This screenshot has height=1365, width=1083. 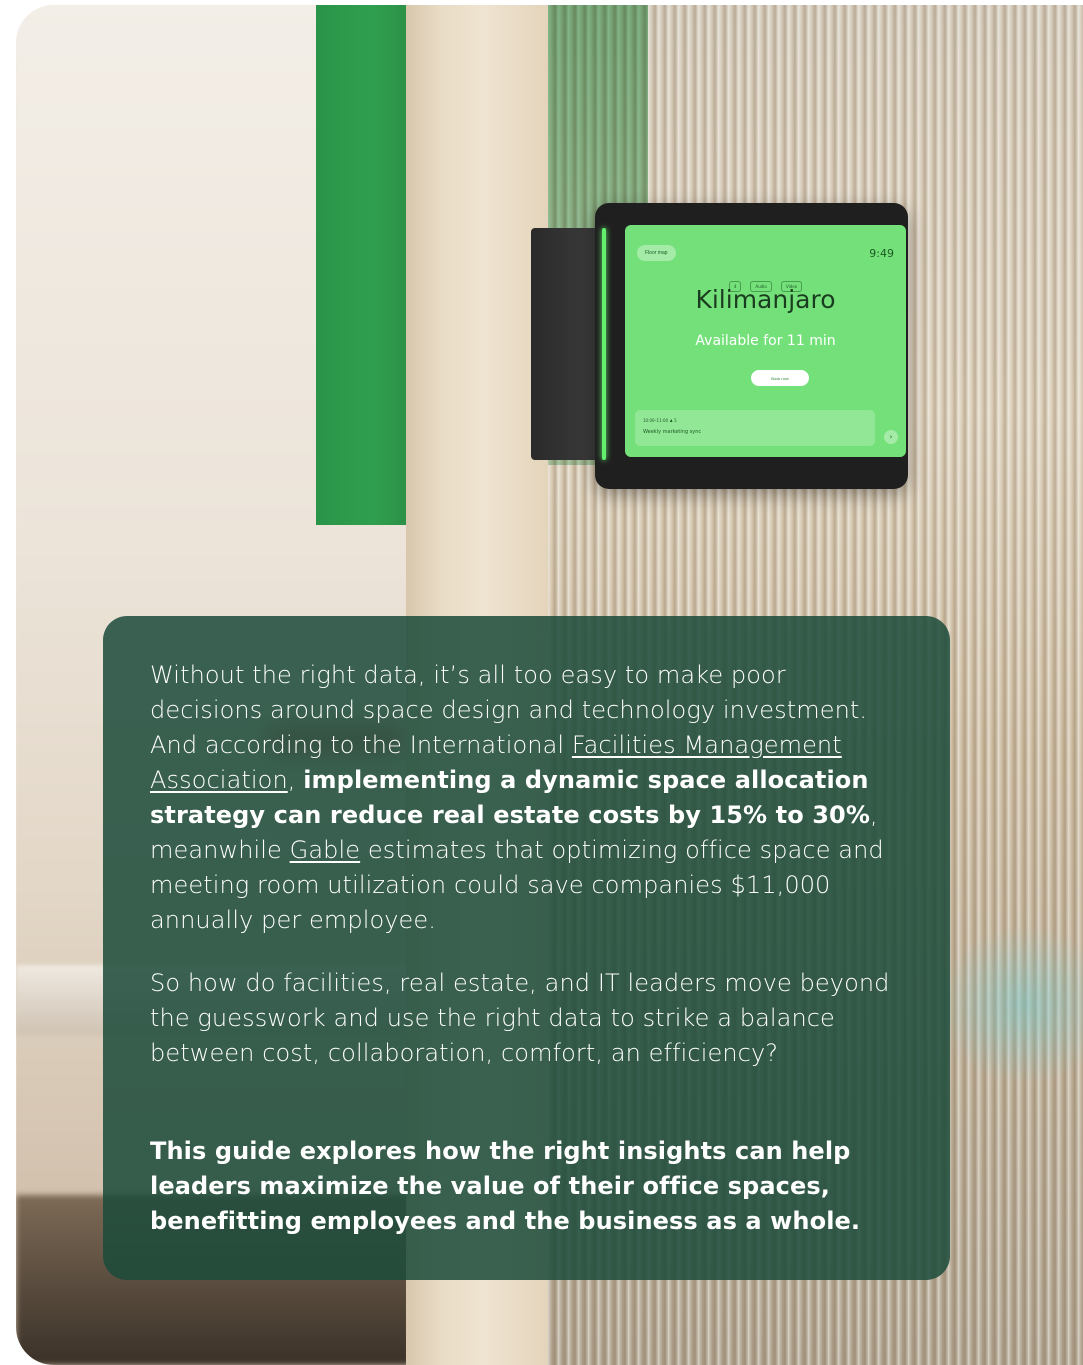 I want to click on tablet-mount, so click(x=566, y=344).